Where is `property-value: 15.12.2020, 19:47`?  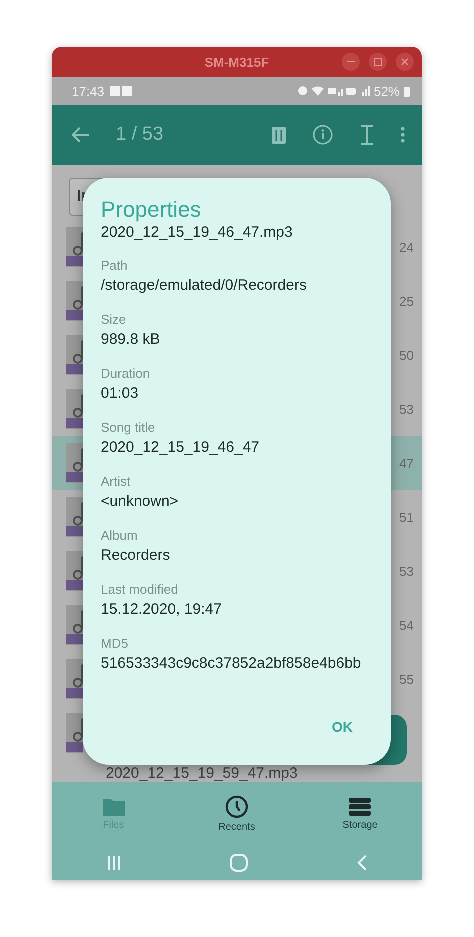 property-value: 15.12.2020, 19:47 is located at coordinates (162, 609).